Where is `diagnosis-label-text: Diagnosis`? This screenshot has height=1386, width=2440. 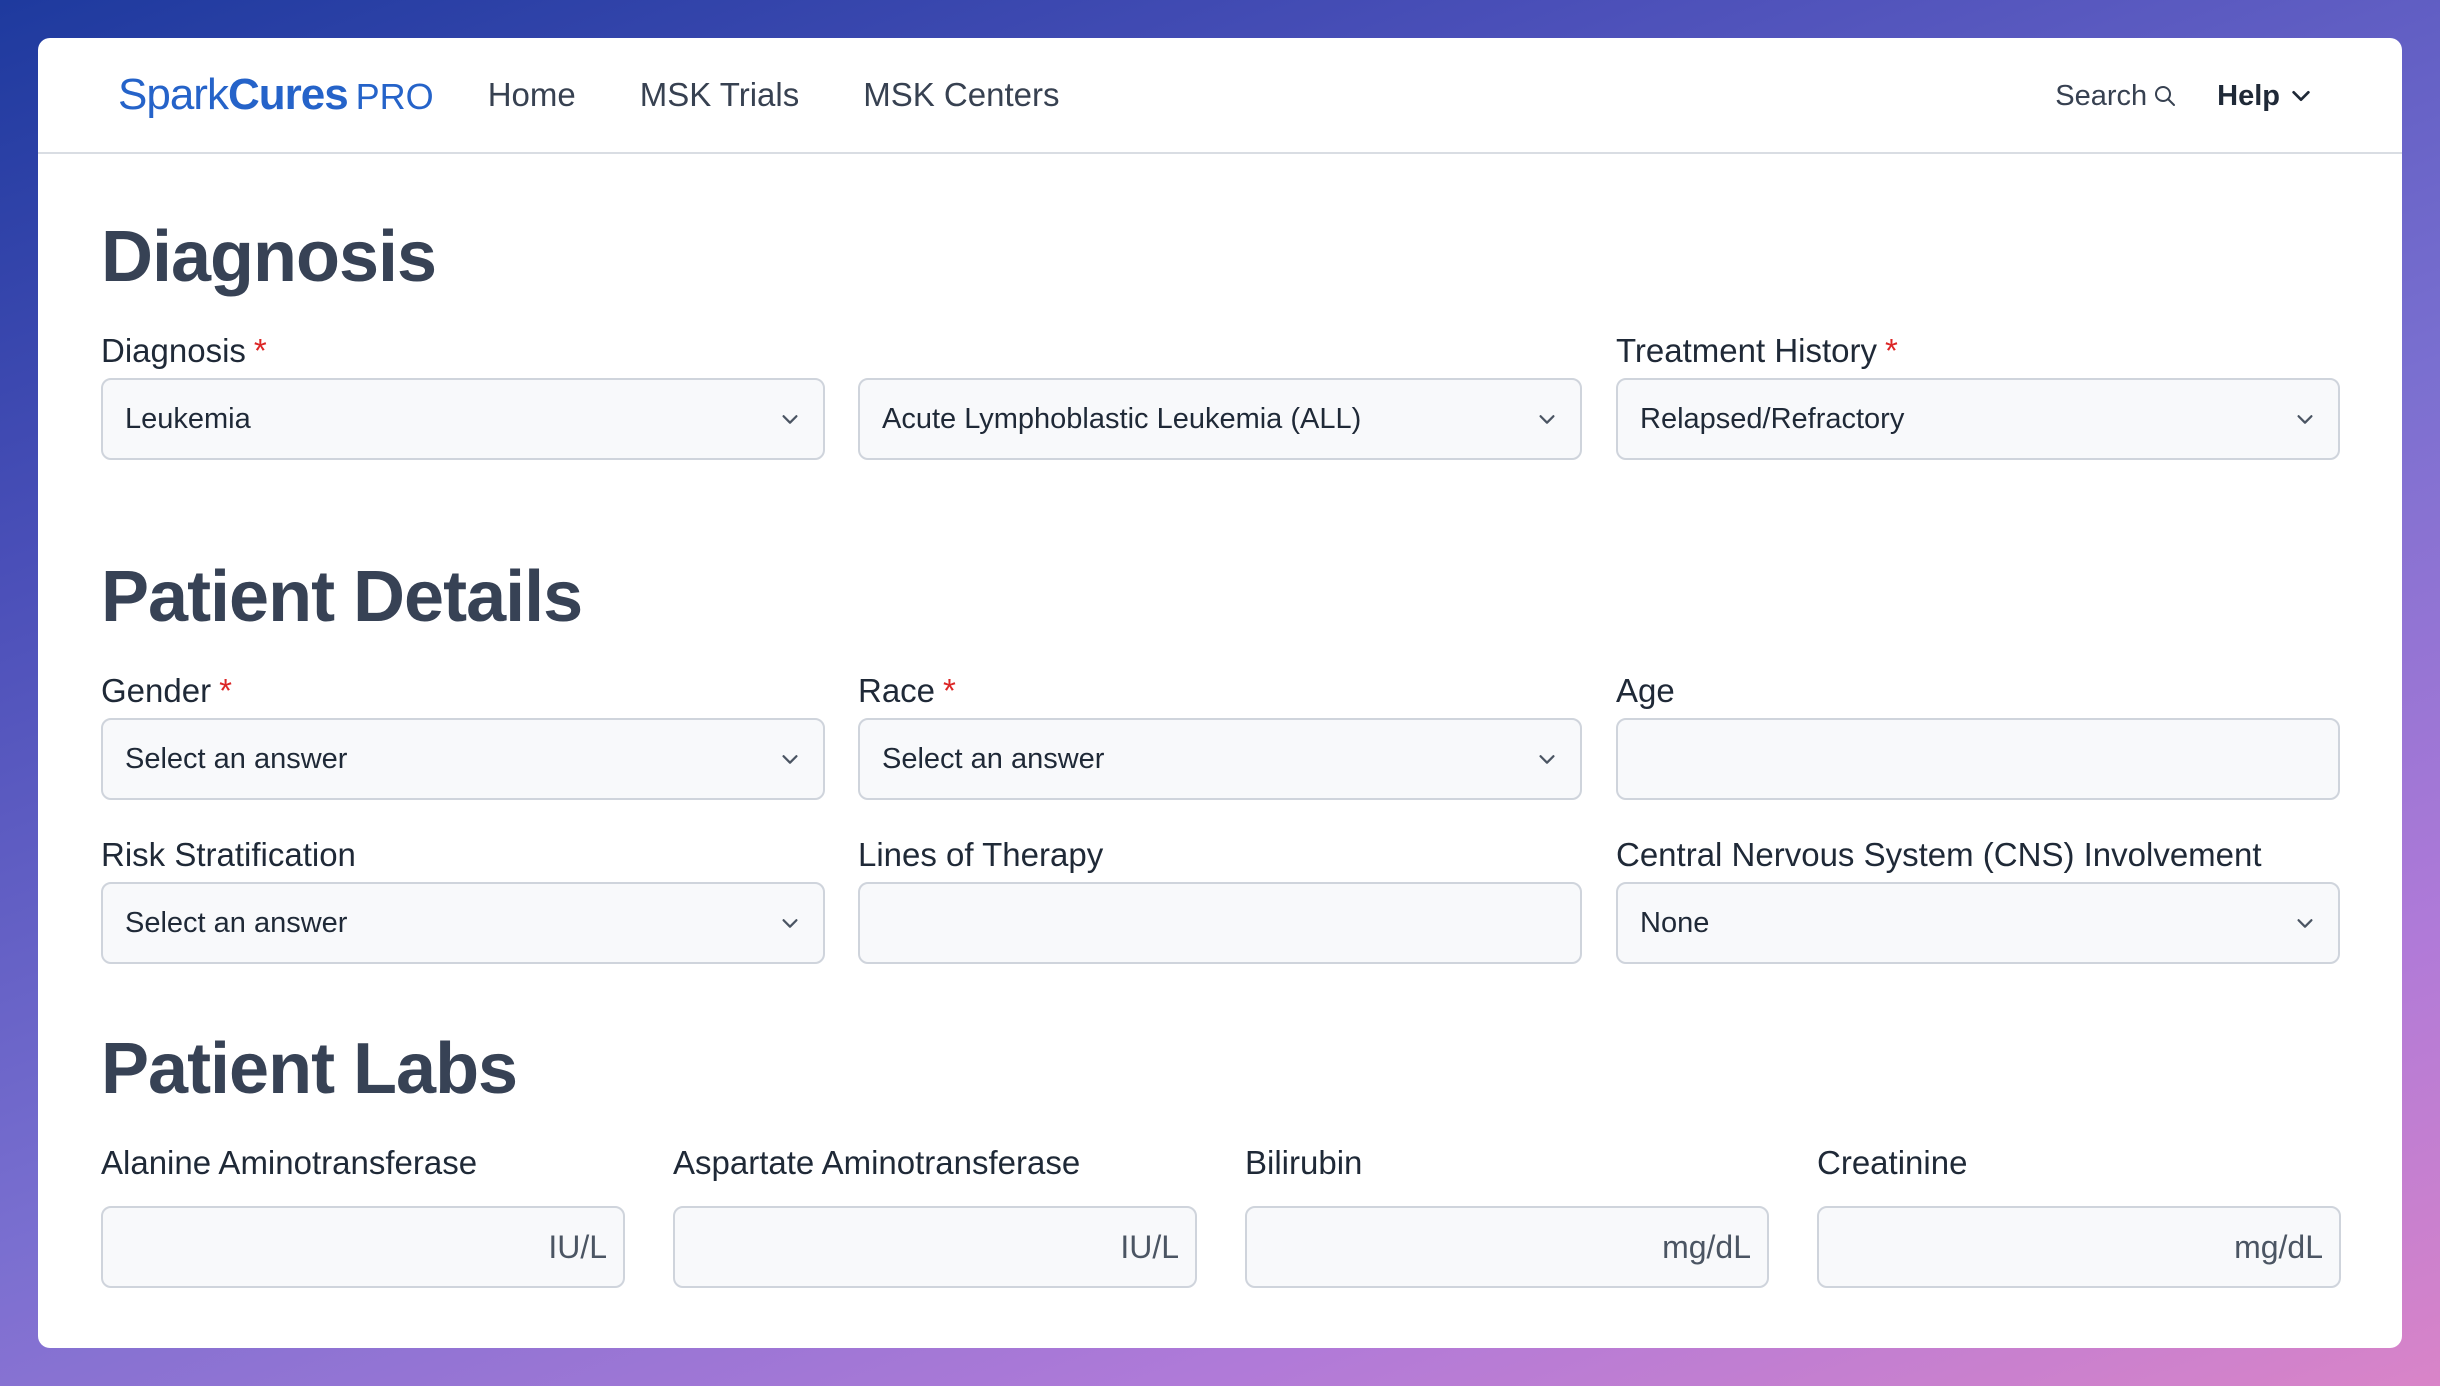
diagnosis-label-text: Diagnosis is located at coordinates (173, 350).